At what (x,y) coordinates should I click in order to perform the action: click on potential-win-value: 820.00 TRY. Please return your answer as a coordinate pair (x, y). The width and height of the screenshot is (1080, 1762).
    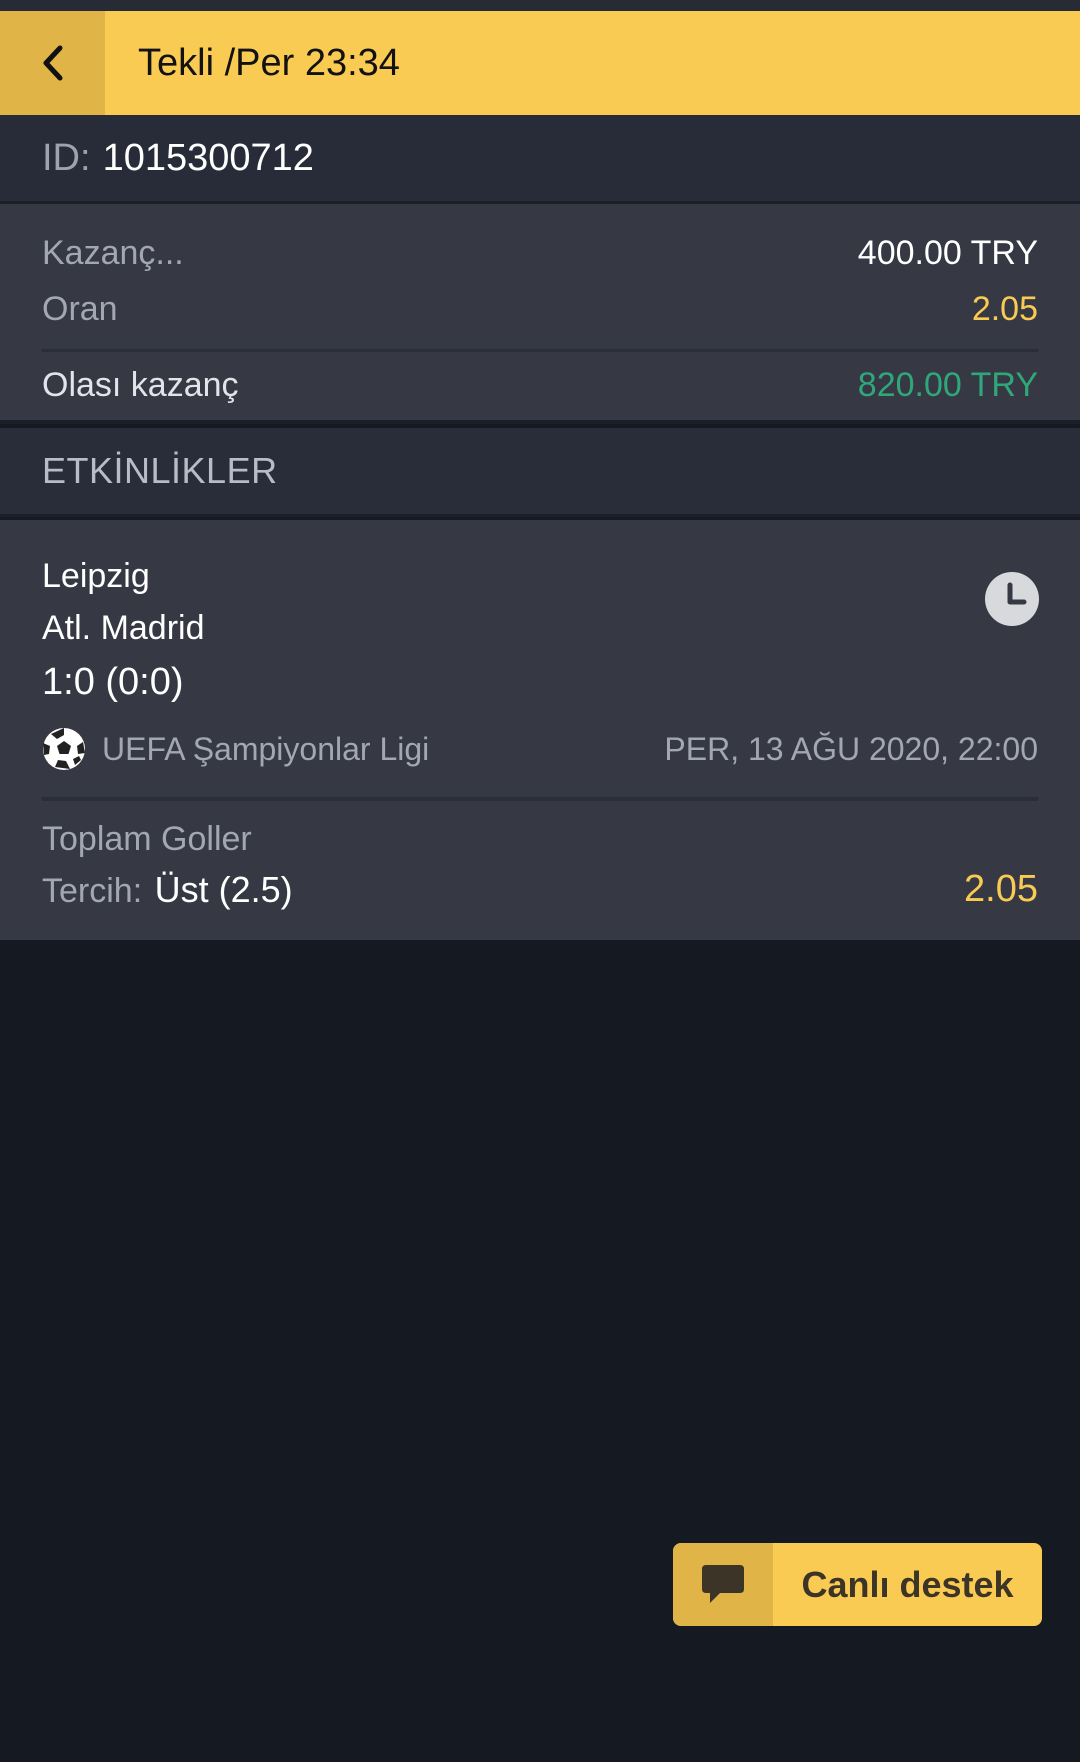
    Looking at the image, I should click on (947, 385).